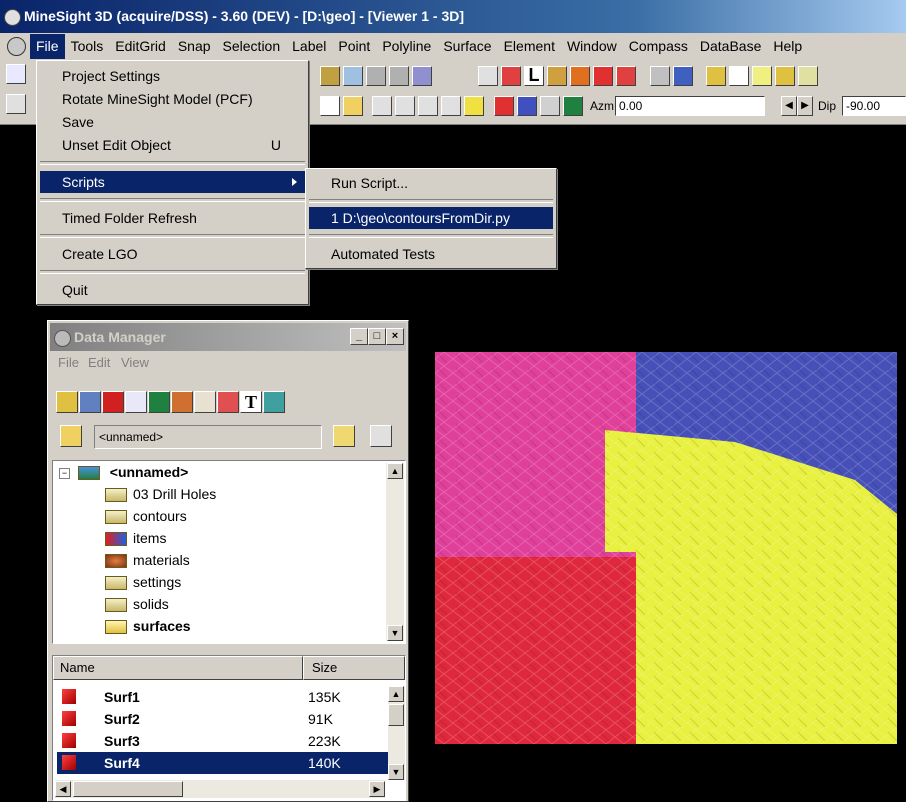 The width and height of the screenshot is (906, 802). What do you see at coordinates (395, 336) in the screenshot?
I see `close-button: ×` at bounding box center [395, 336].